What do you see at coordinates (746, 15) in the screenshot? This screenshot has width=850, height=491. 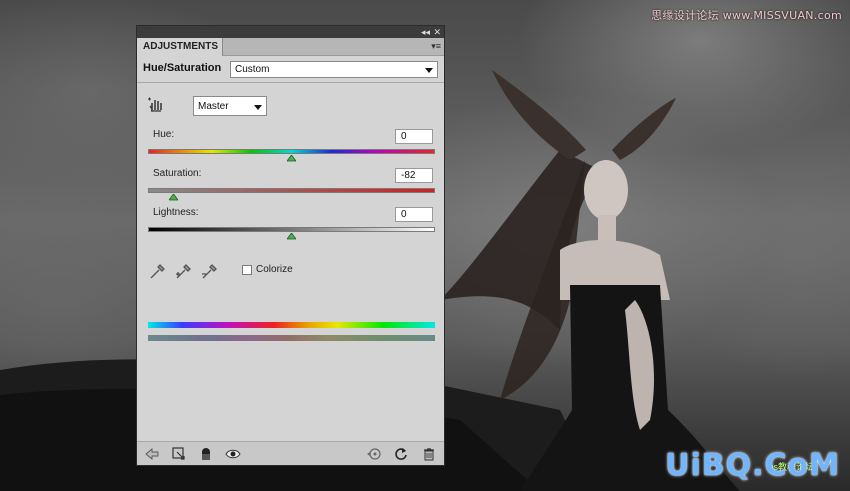 I see `watermark-top: 思缘设计论坛 www.MISSVUAN.com` at bounding box center [746, 15].